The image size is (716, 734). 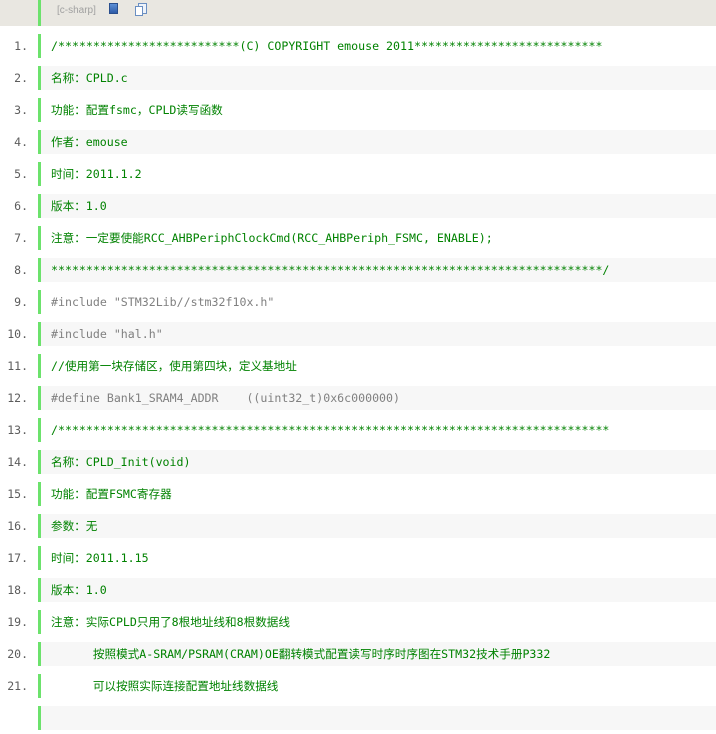 What do you see at coordinates (17, 334) in the screenshot?
I see `line-number: 10.` at bounding box center [17, 334].